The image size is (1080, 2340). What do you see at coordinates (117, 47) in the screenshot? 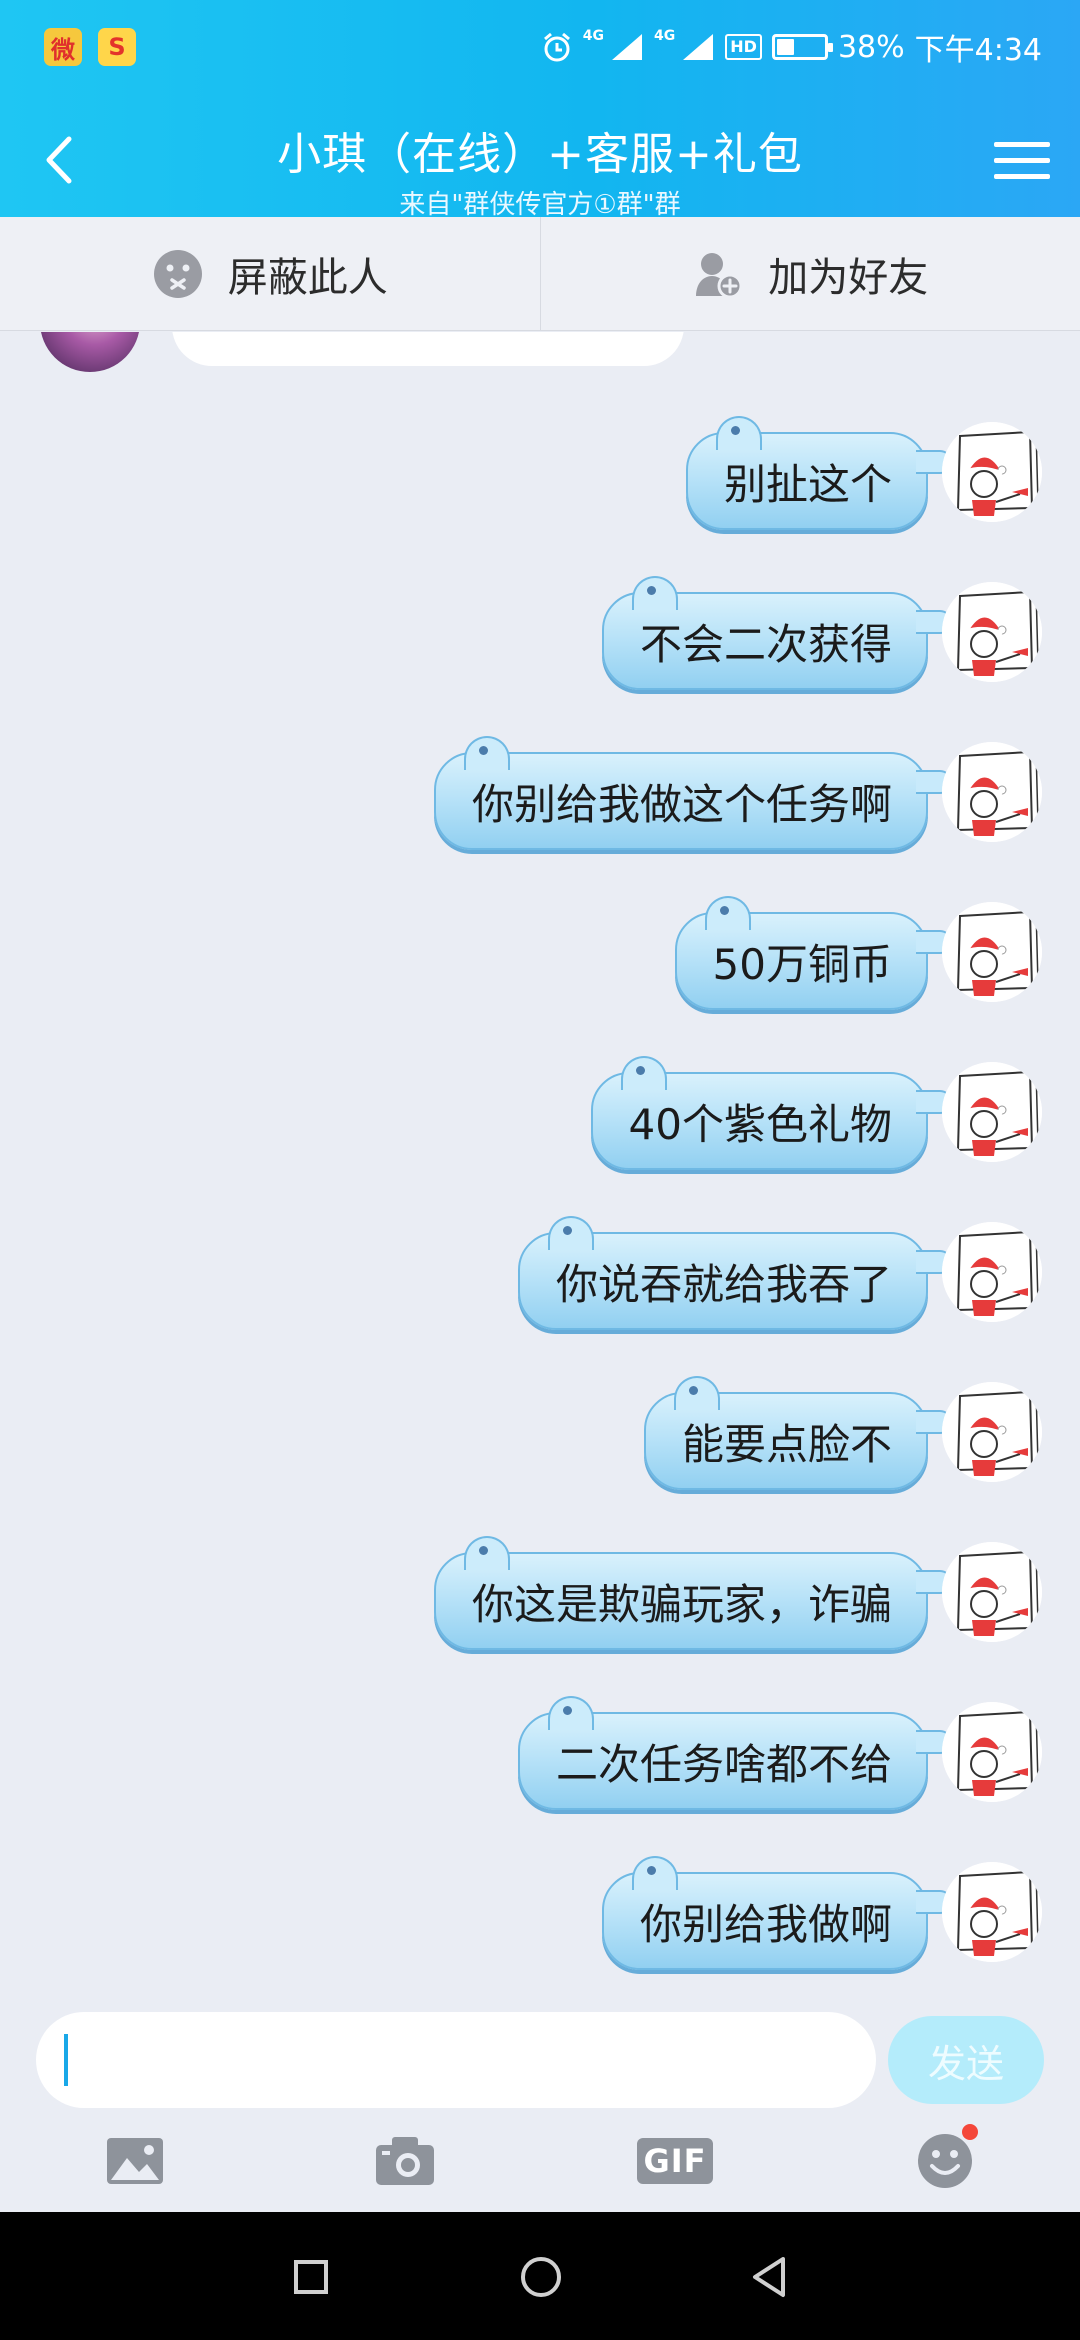
I see `sohu-icon: S` at bounding box center [117, 47].